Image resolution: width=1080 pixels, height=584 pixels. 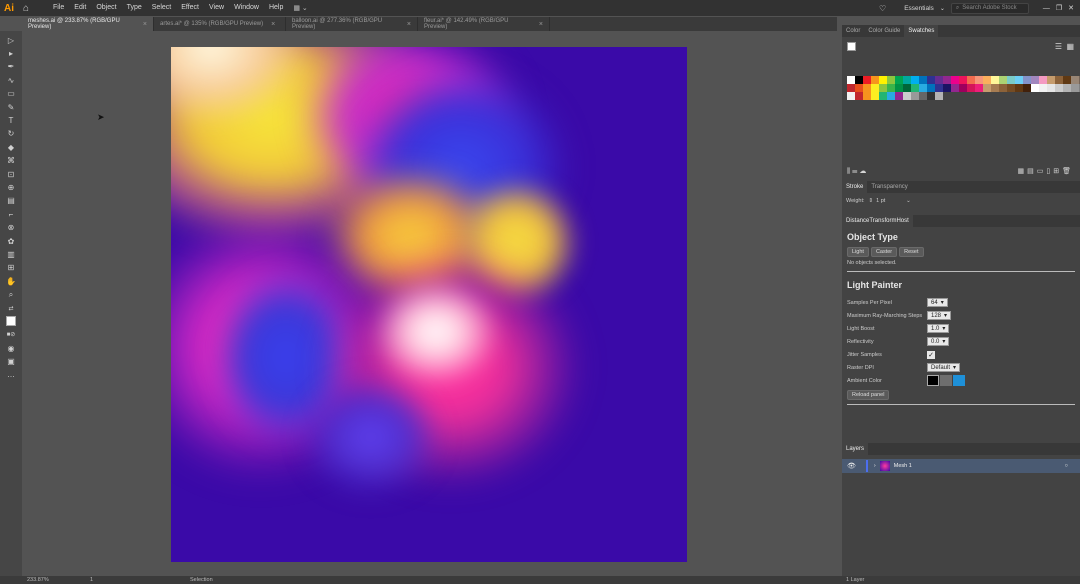 I want to click on eraser-tool-icon: ◆, so click(x=11, y=147).